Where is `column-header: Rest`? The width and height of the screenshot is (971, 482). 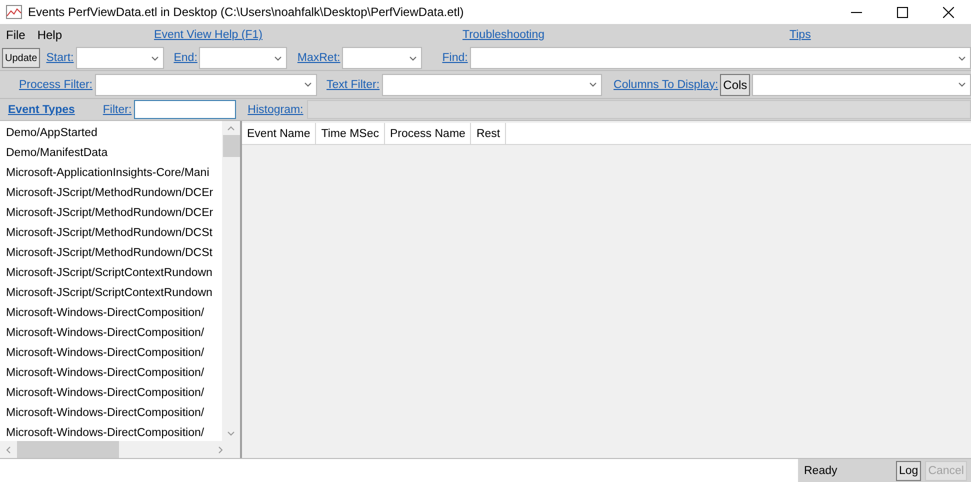 column-header: Rest is located at coordinates (488, 133).